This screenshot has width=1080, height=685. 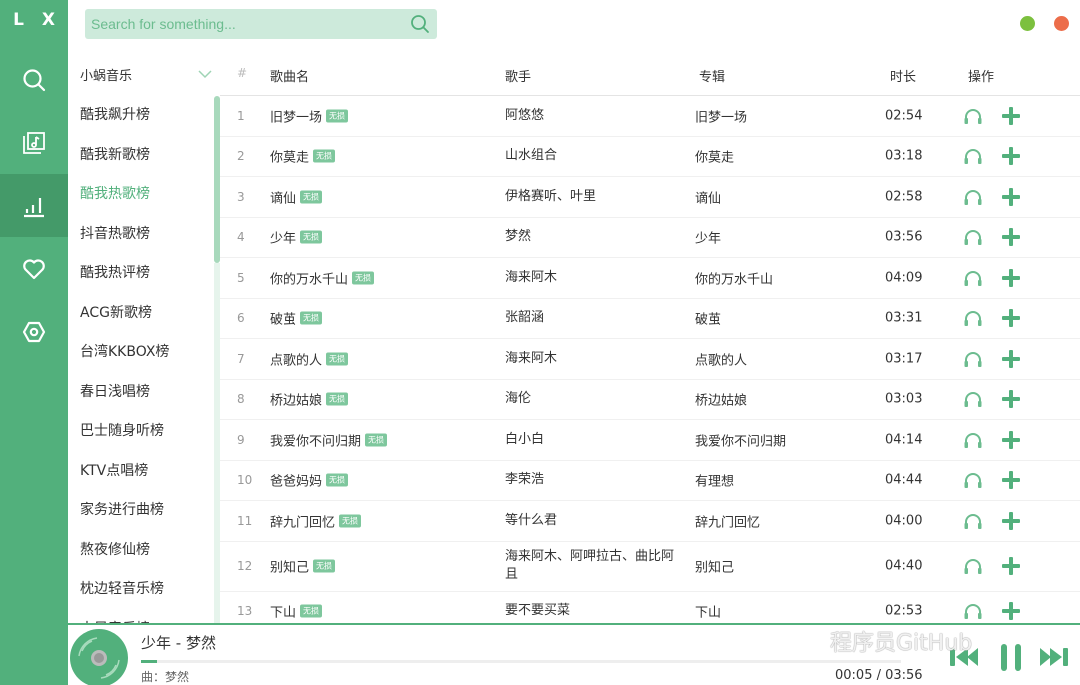 What do you see at coordinates (296, 196) in the screenshot?
I see `song-name-cell: 谪仙 无损` at bounding box center [296, 196].